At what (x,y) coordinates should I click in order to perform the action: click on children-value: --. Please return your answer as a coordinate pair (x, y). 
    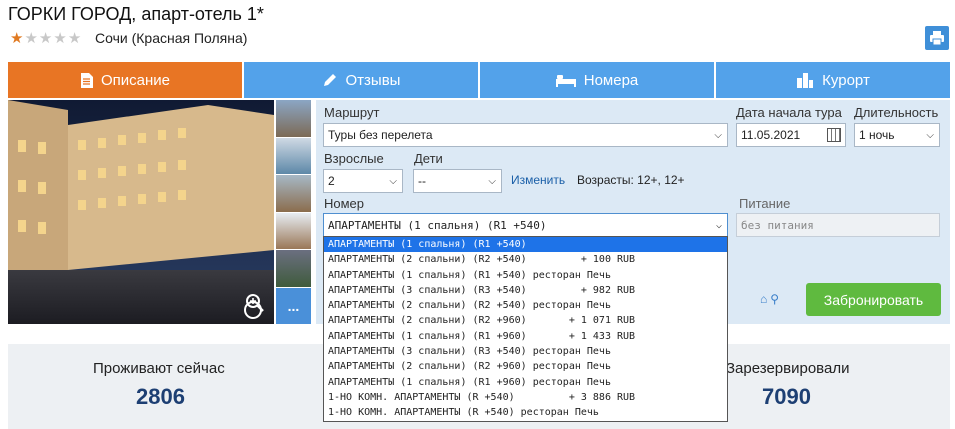
    Looking at the image, I should click on (422, 181).